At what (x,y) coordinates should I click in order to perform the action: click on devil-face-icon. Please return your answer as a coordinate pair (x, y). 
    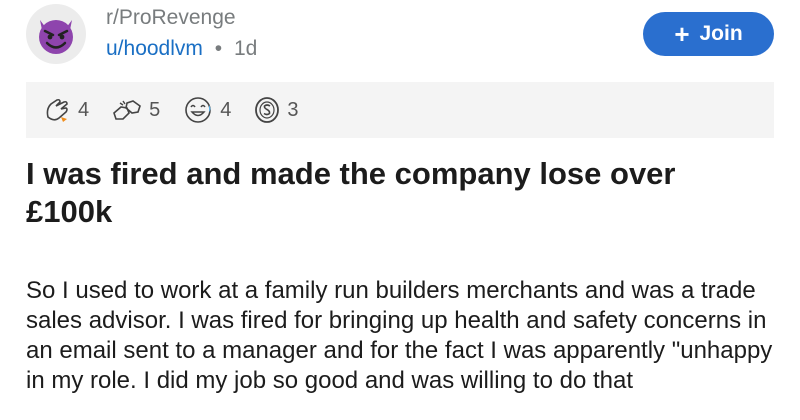
    Looking at the image, I should click on (56, 37).